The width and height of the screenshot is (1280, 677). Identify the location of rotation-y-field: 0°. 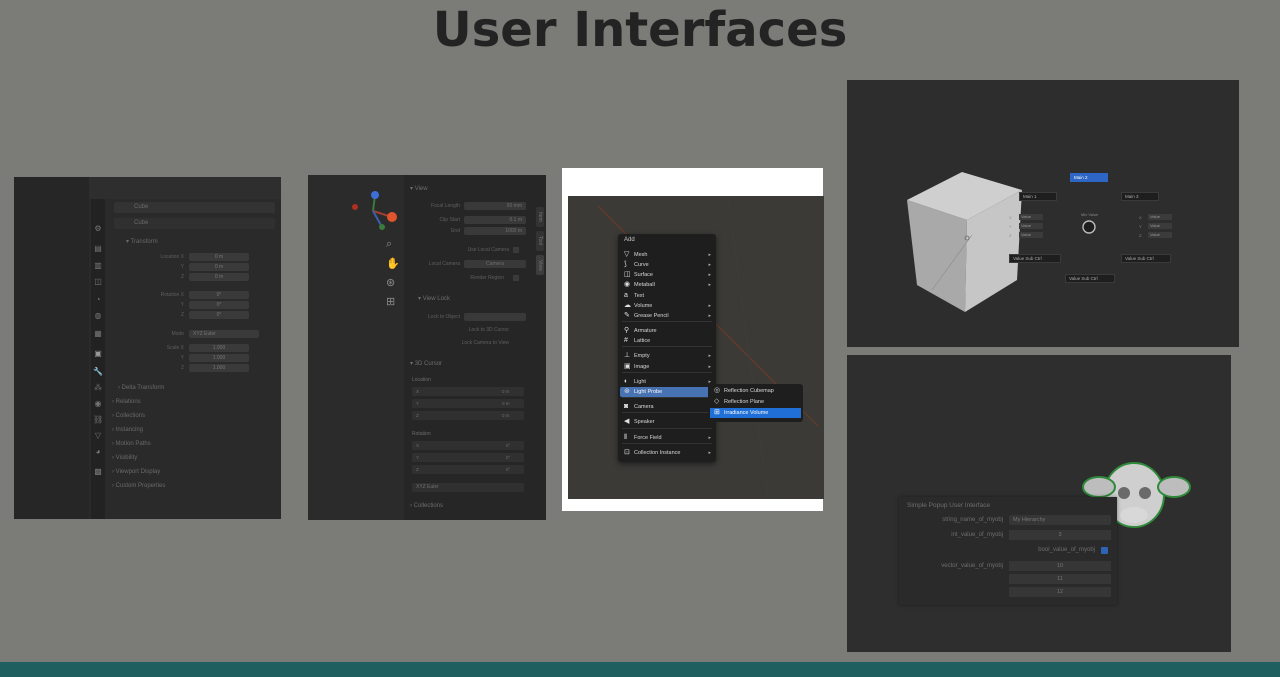
(219, 305).